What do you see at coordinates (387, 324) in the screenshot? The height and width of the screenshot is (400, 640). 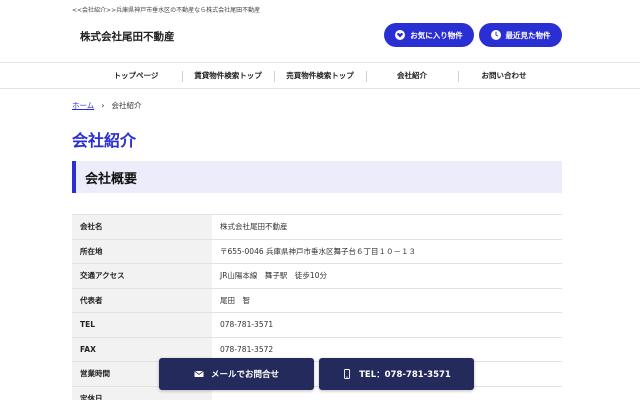 I see `table-row-value: 078-781-3571` at bounding box center [387, 324].